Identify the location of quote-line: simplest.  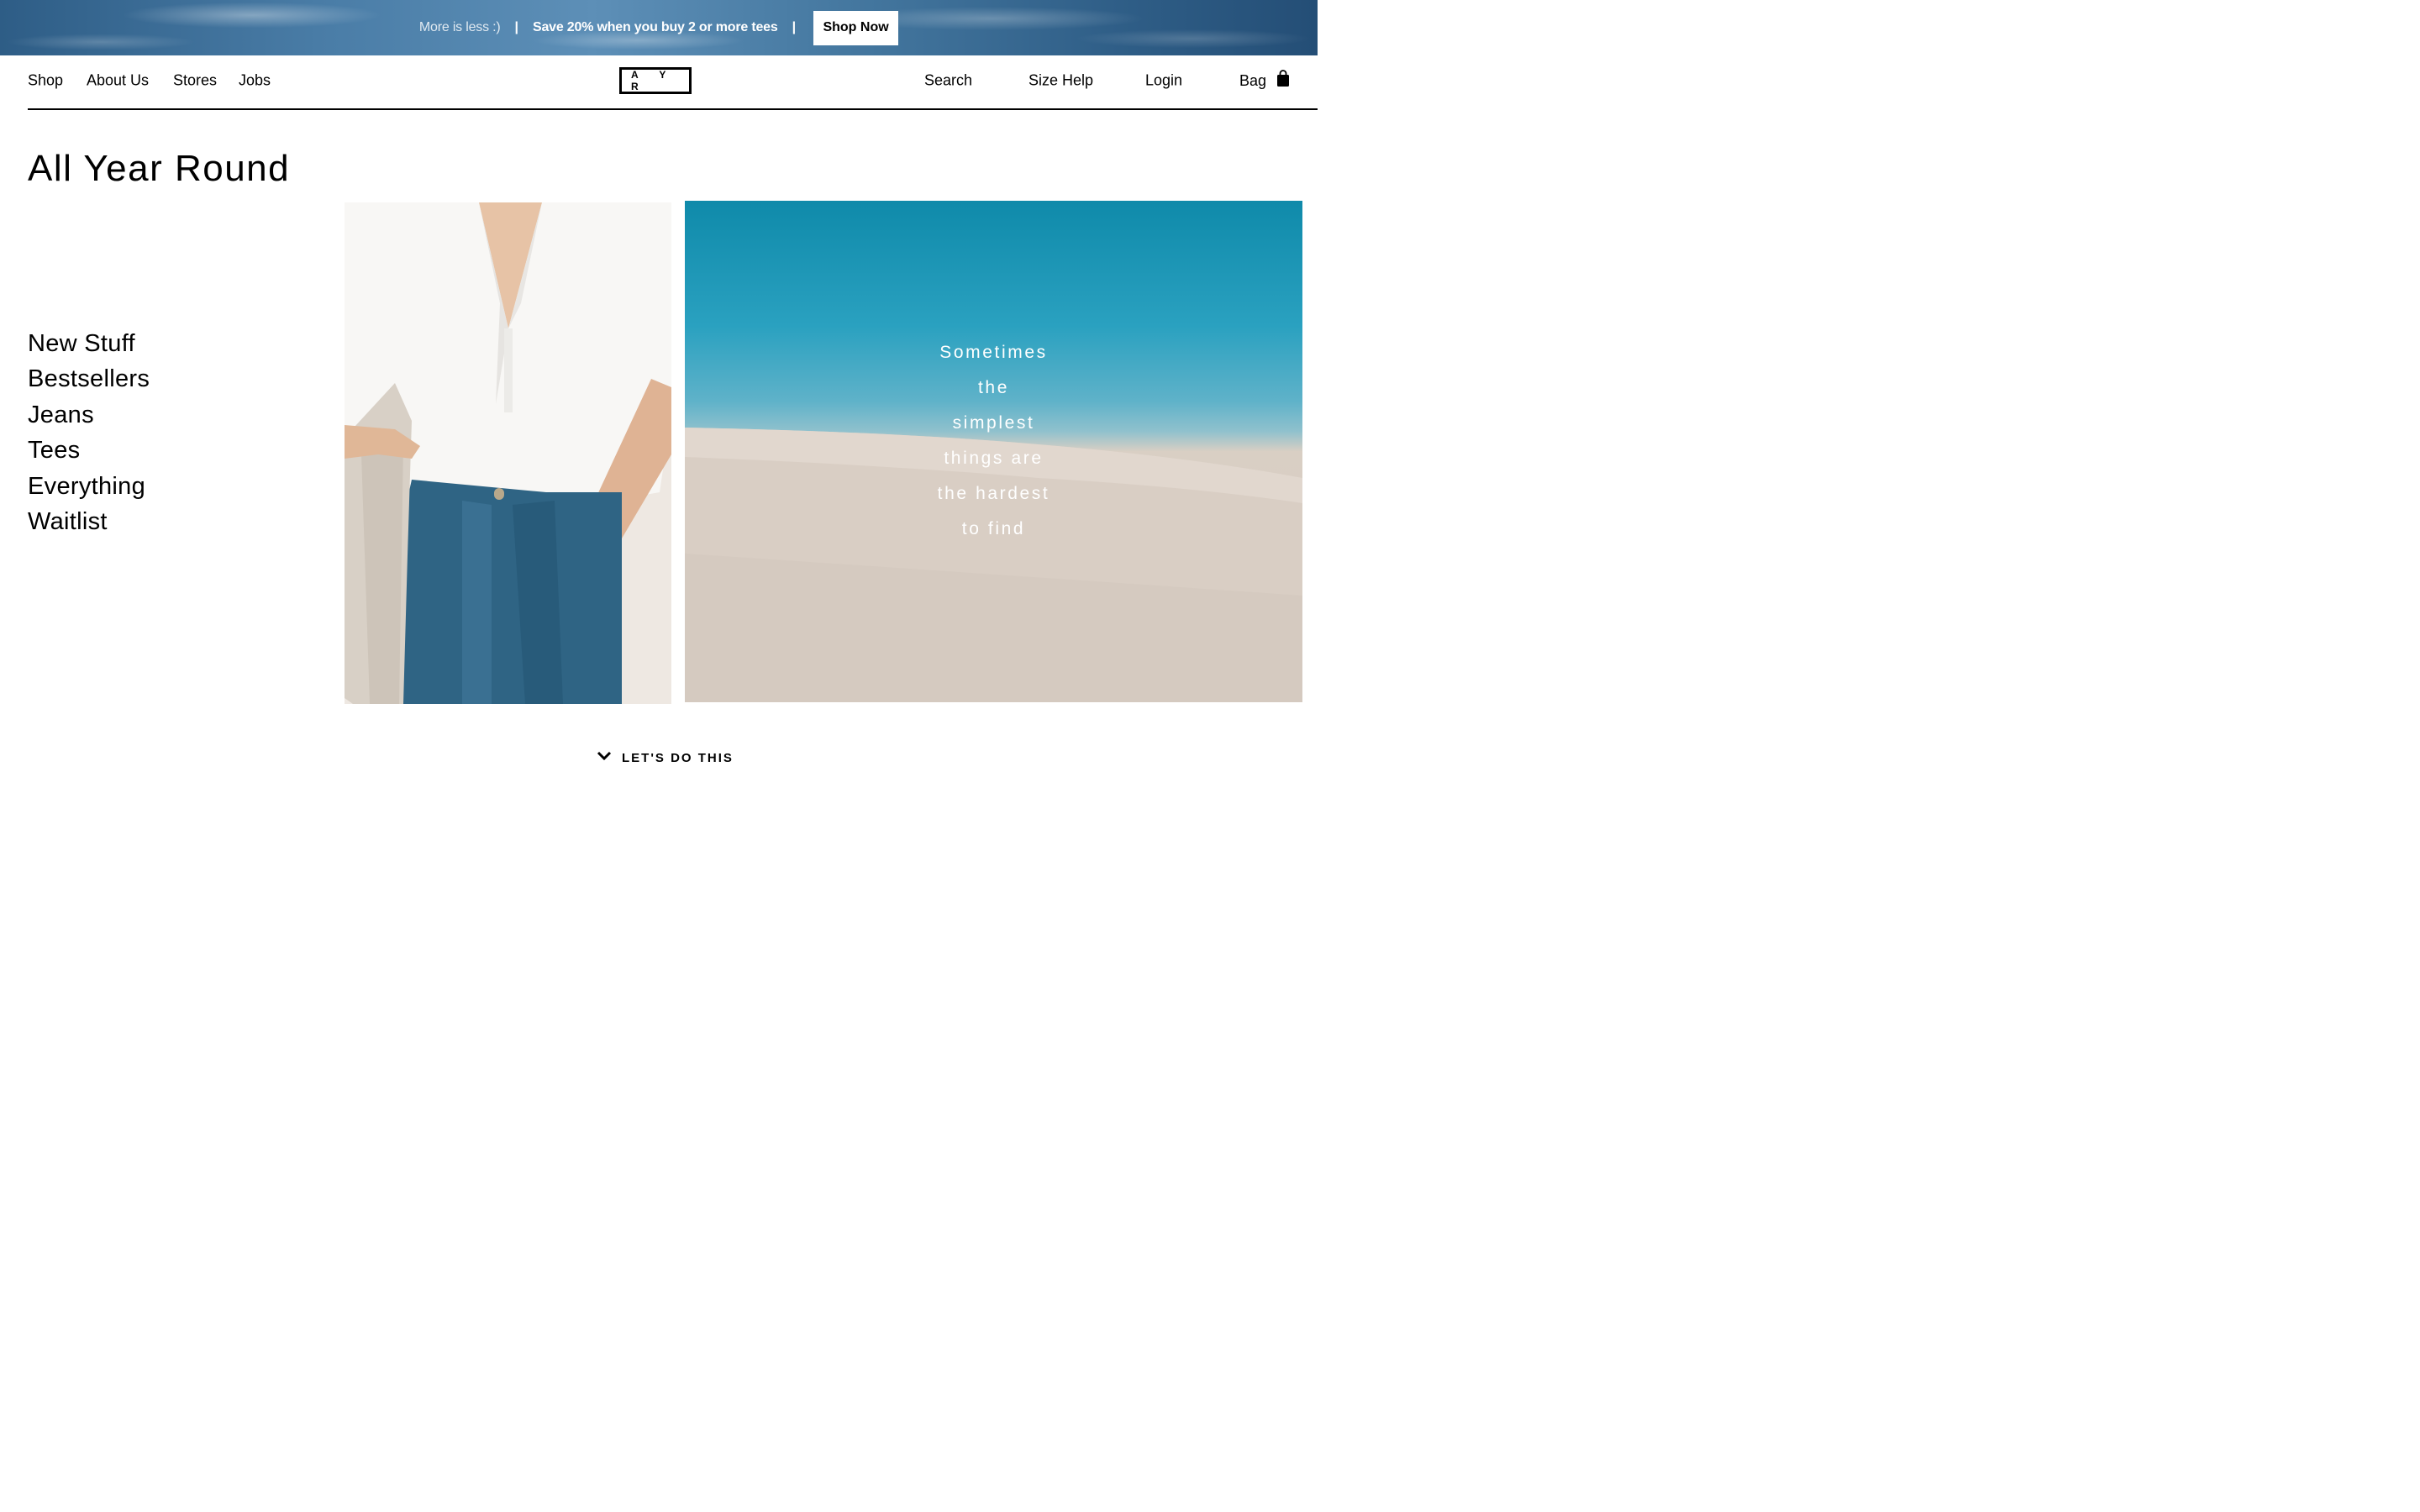
(993, 423).